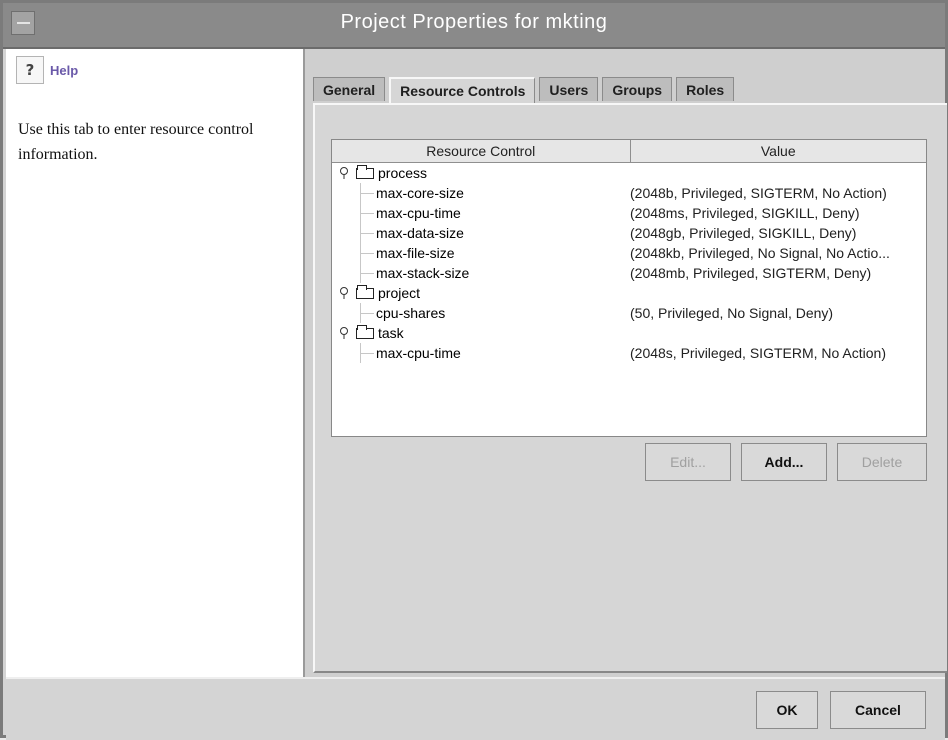 The width and height of the screenshot is (948, 740). What do you see at coordinates (705, 89) in the screenshot?
I see `tab-roles: Roles` at bounding box center [705, 89].